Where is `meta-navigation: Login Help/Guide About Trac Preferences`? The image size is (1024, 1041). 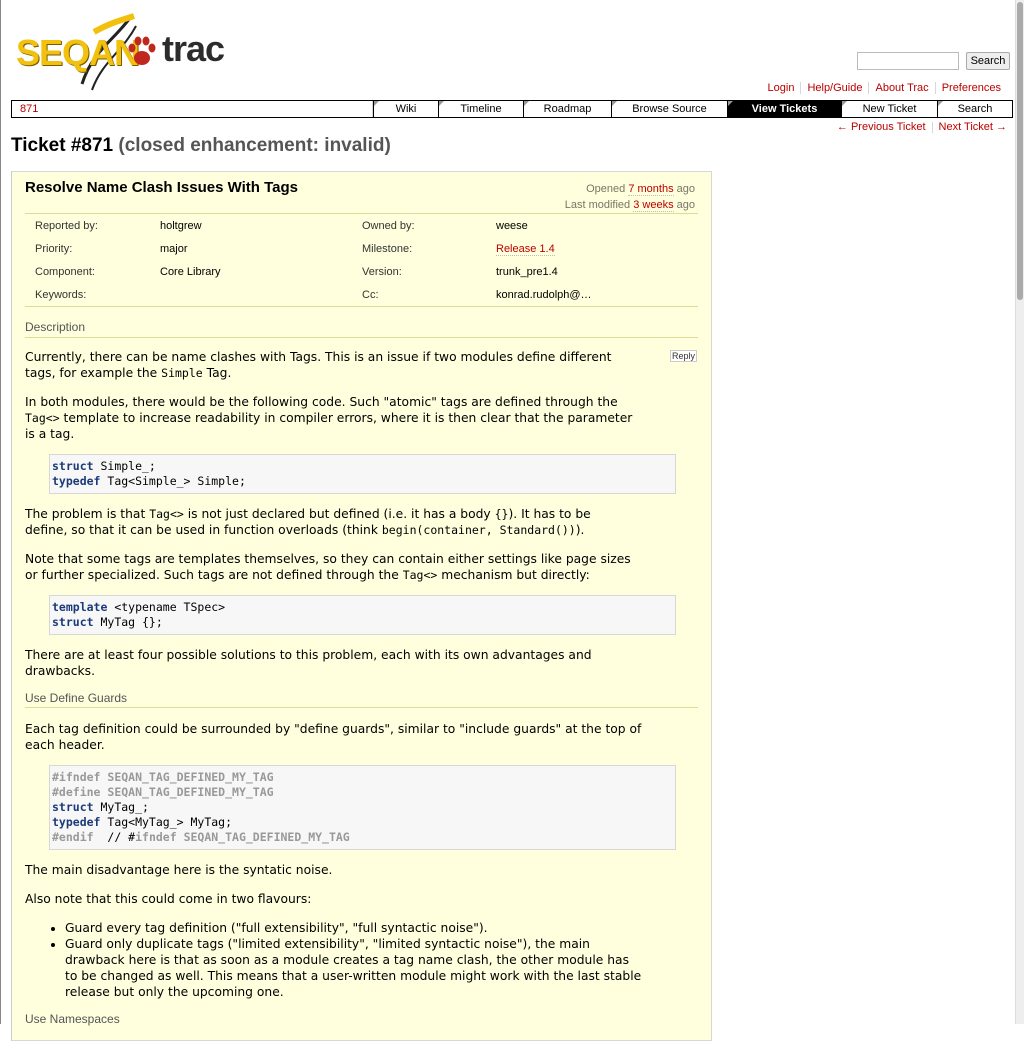
meta-navigation: Login Help/Guide About Trac Preferences is located at coordinates (884, 88).